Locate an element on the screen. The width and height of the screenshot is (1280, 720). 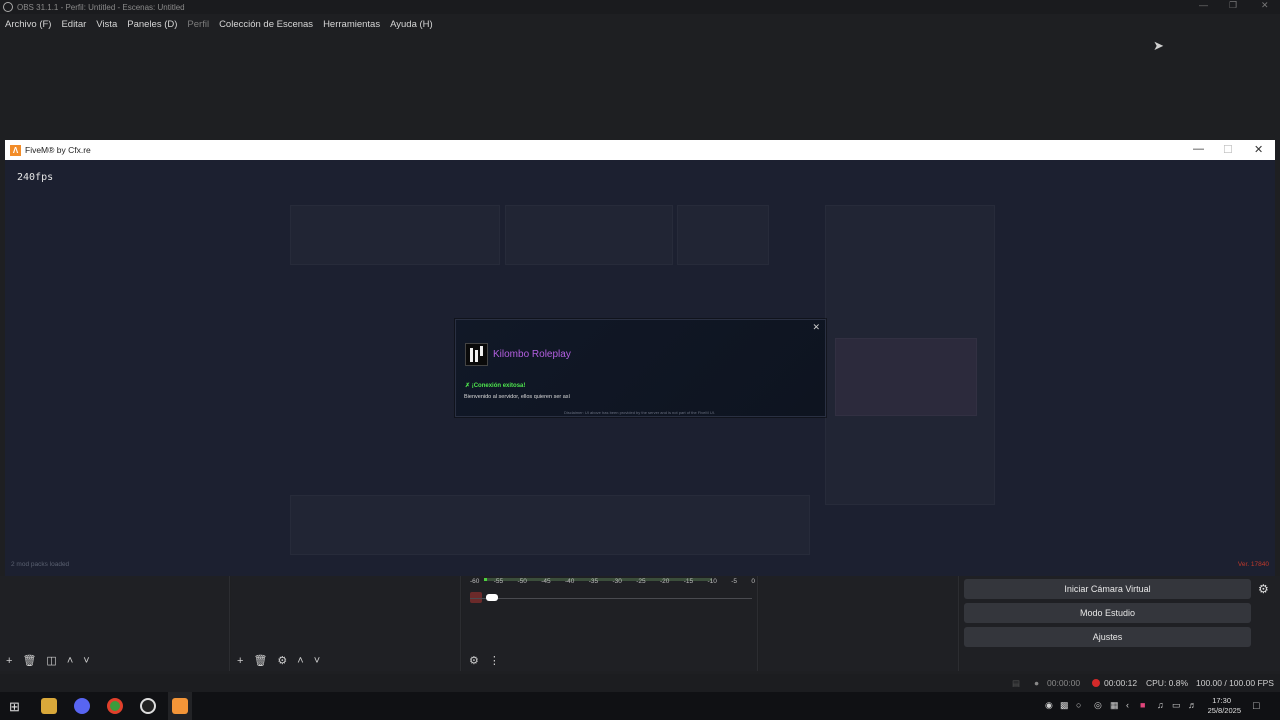
move-down-icon: ˅ is located at coordinates (86, 661).